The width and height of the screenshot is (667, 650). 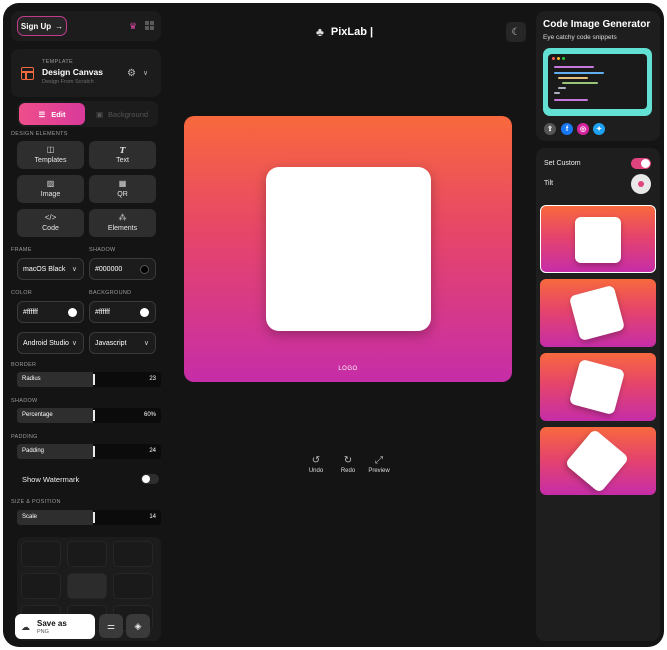 What do you see at coordinates (598, 461) in the screenshot?
I see `tilt-preset-diamond` at bounding box center [598, 461].